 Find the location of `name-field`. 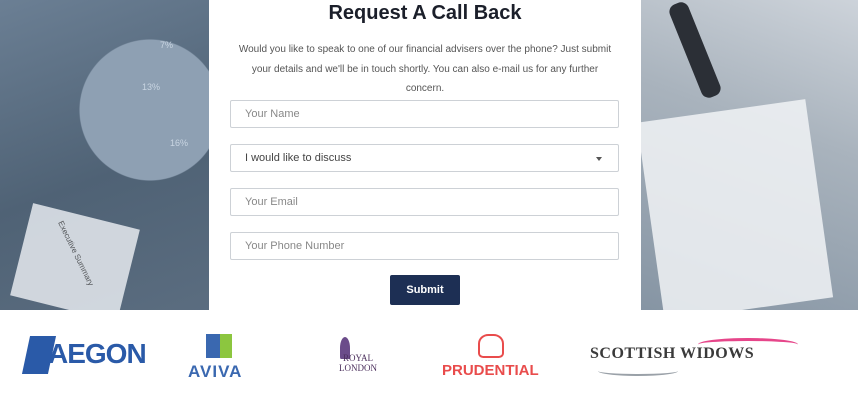

name-field is located at coordinates (424, 114).